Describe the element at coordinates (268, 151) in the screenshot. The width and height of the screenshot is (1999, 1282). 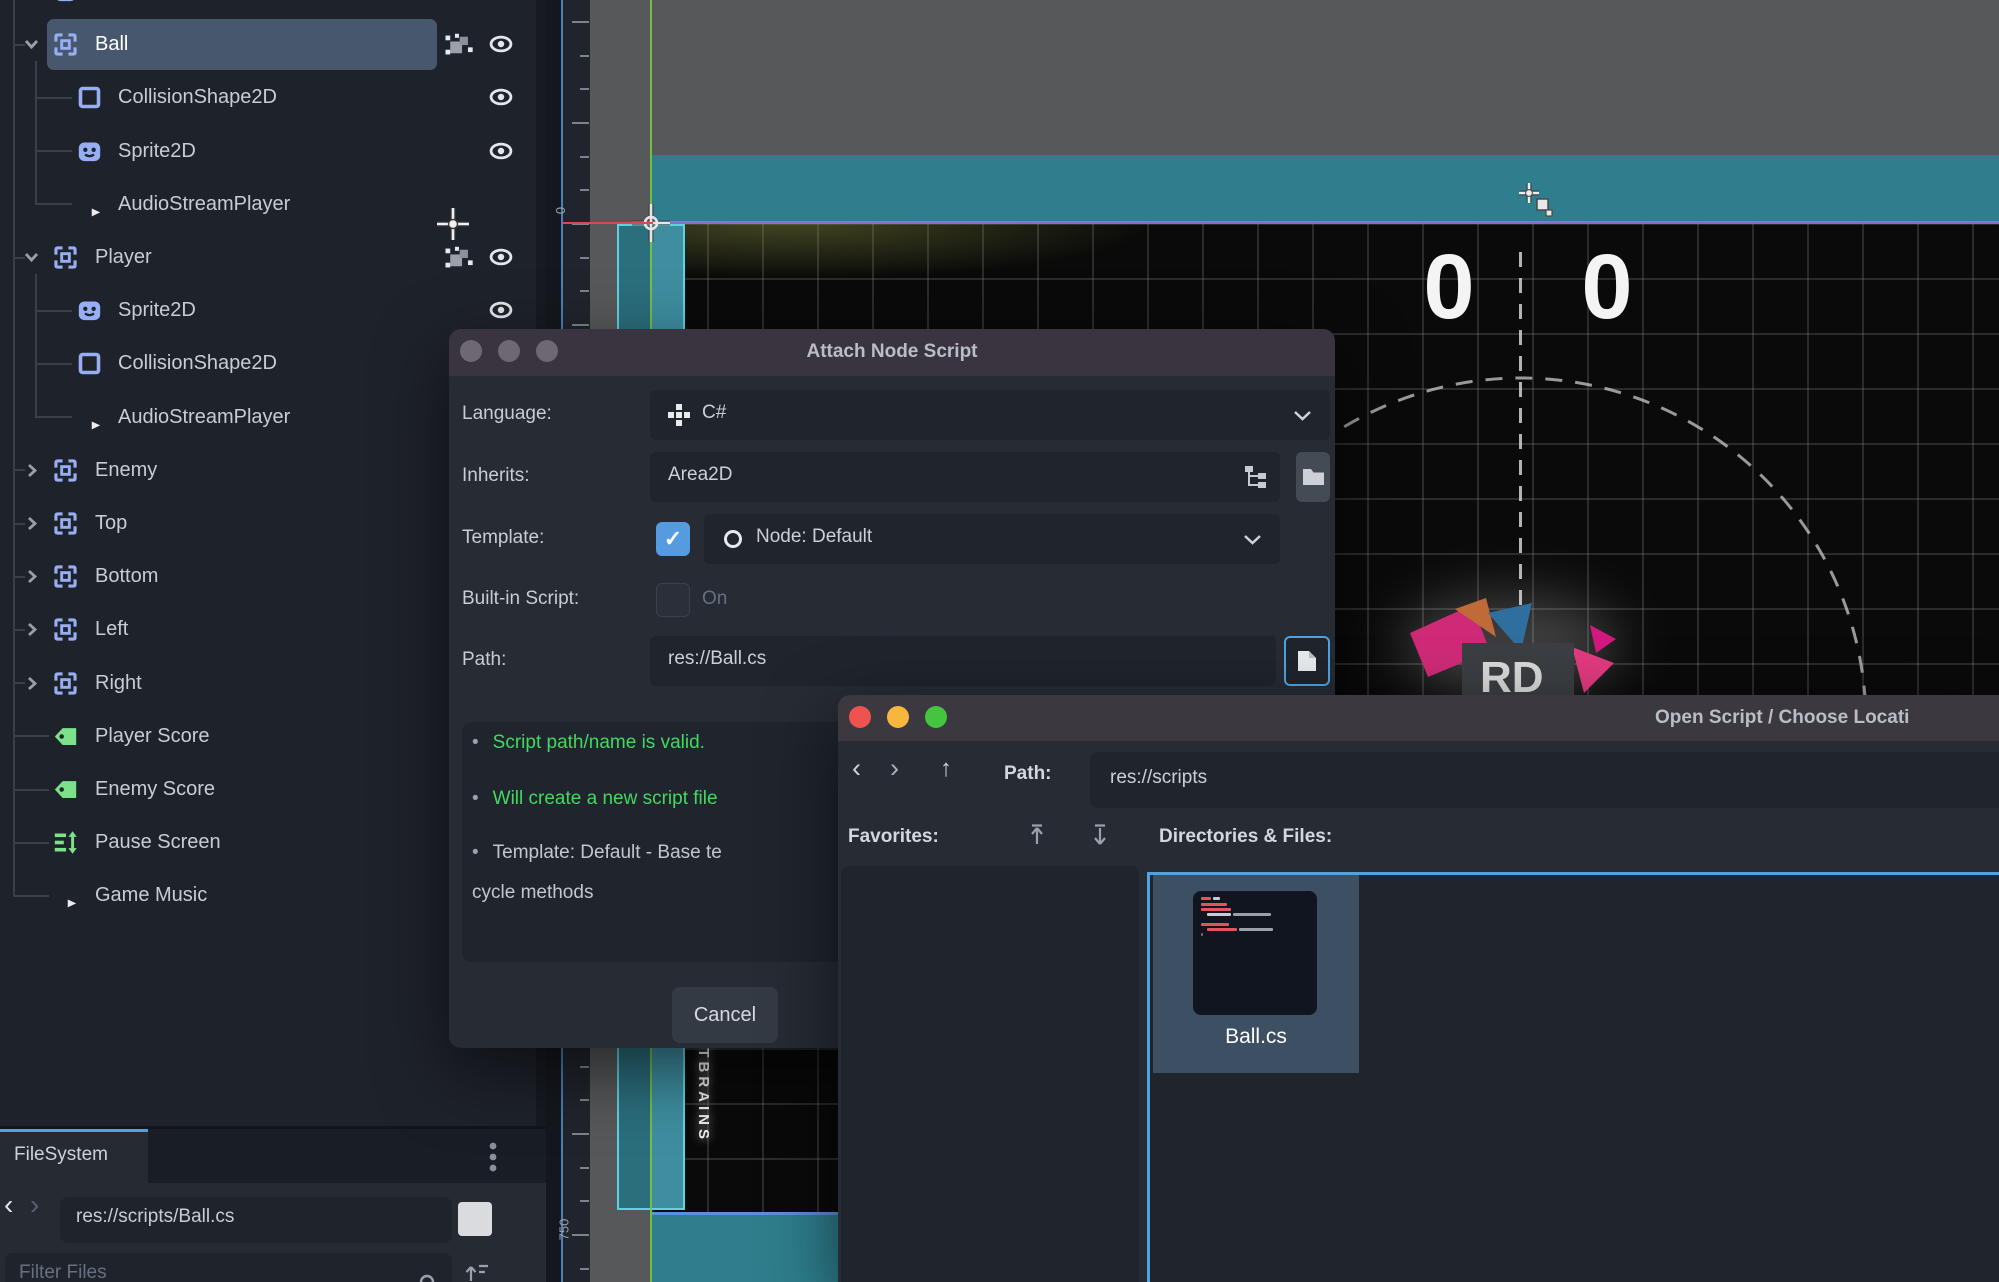
I see `tree-row-sprite2d: Sprite2D` at that location.